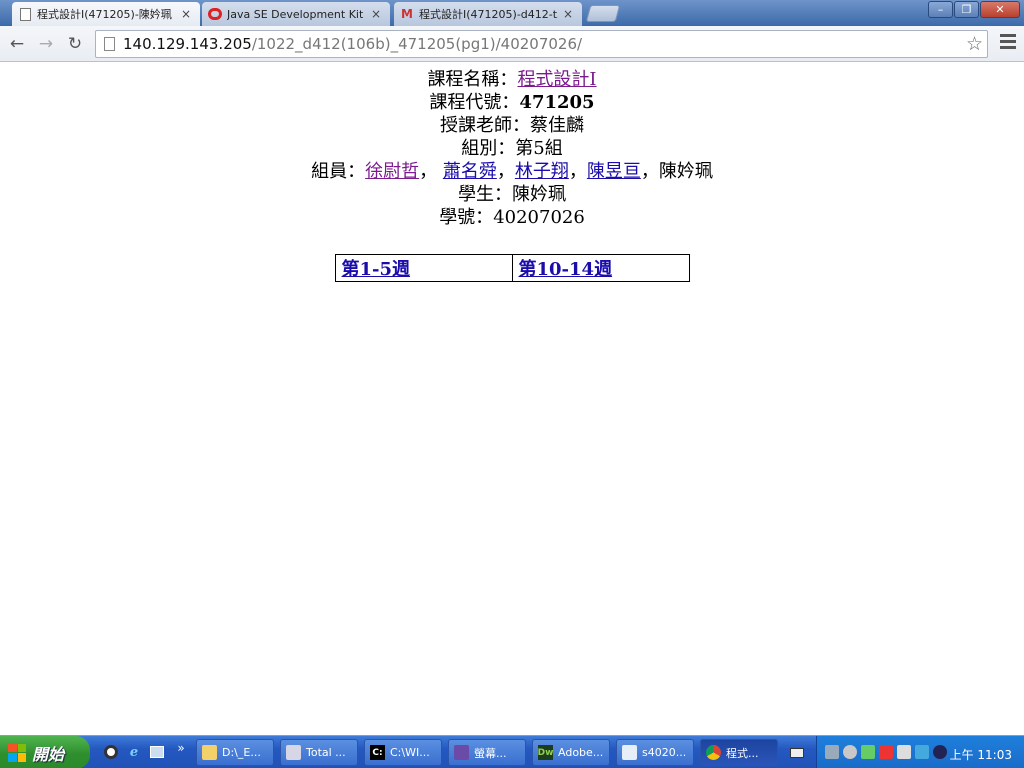 The width and height of the screenshot is (1024, 768). I want to click on media-icon, so click(850, 752).